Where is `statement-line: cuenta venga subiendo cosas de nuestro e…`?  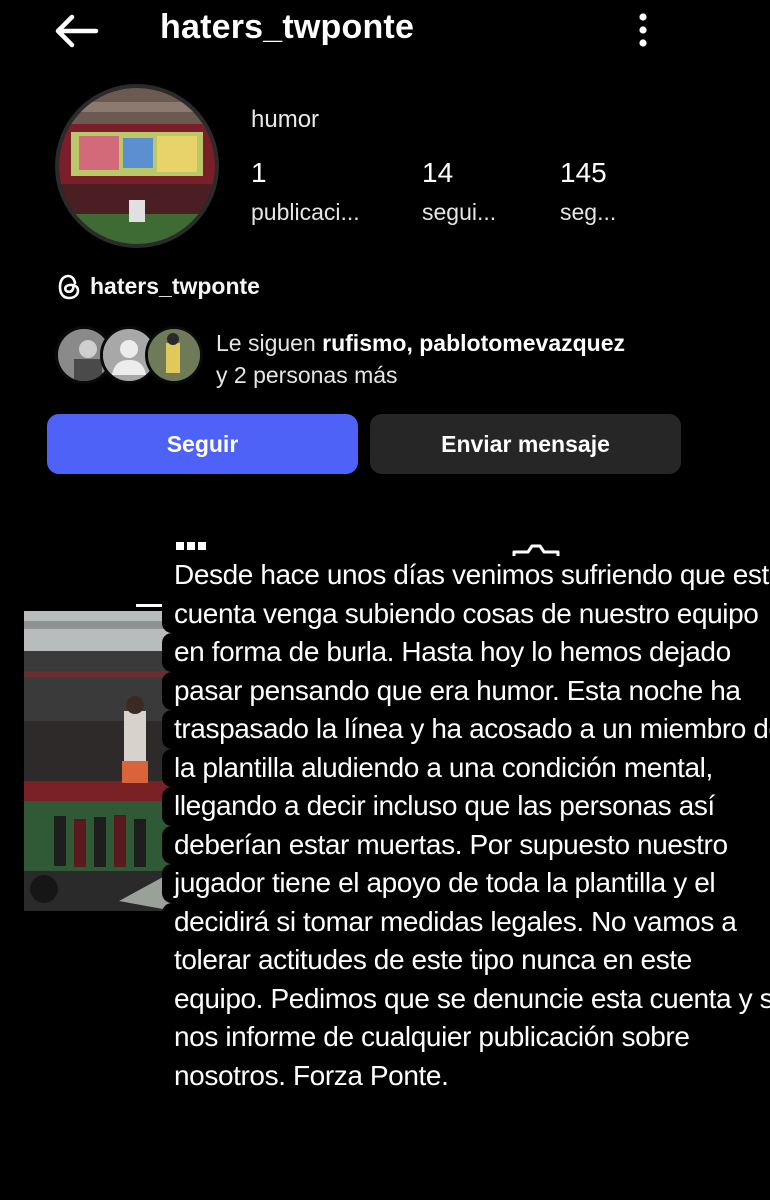 statement-line: cuenta venga subiendo cosas de nuestro e… is located at coordinates (466, 613).